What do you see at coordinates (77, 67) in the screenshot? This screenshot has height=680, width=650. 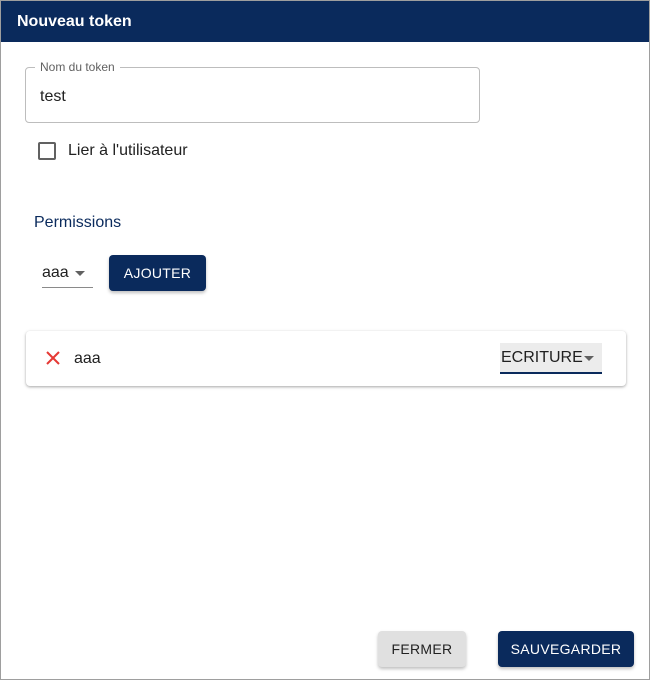 I see `token-name-label: Nom du token` at bounding box center [77, 67].